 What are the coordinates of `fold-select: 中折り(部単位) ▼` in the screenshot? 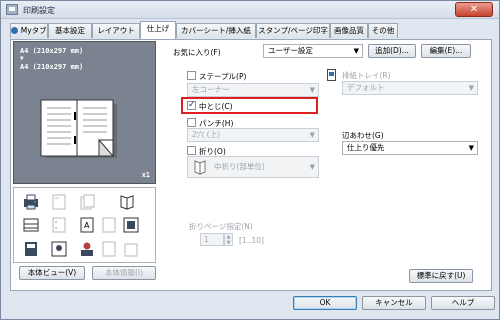 It's located at (253, 167).